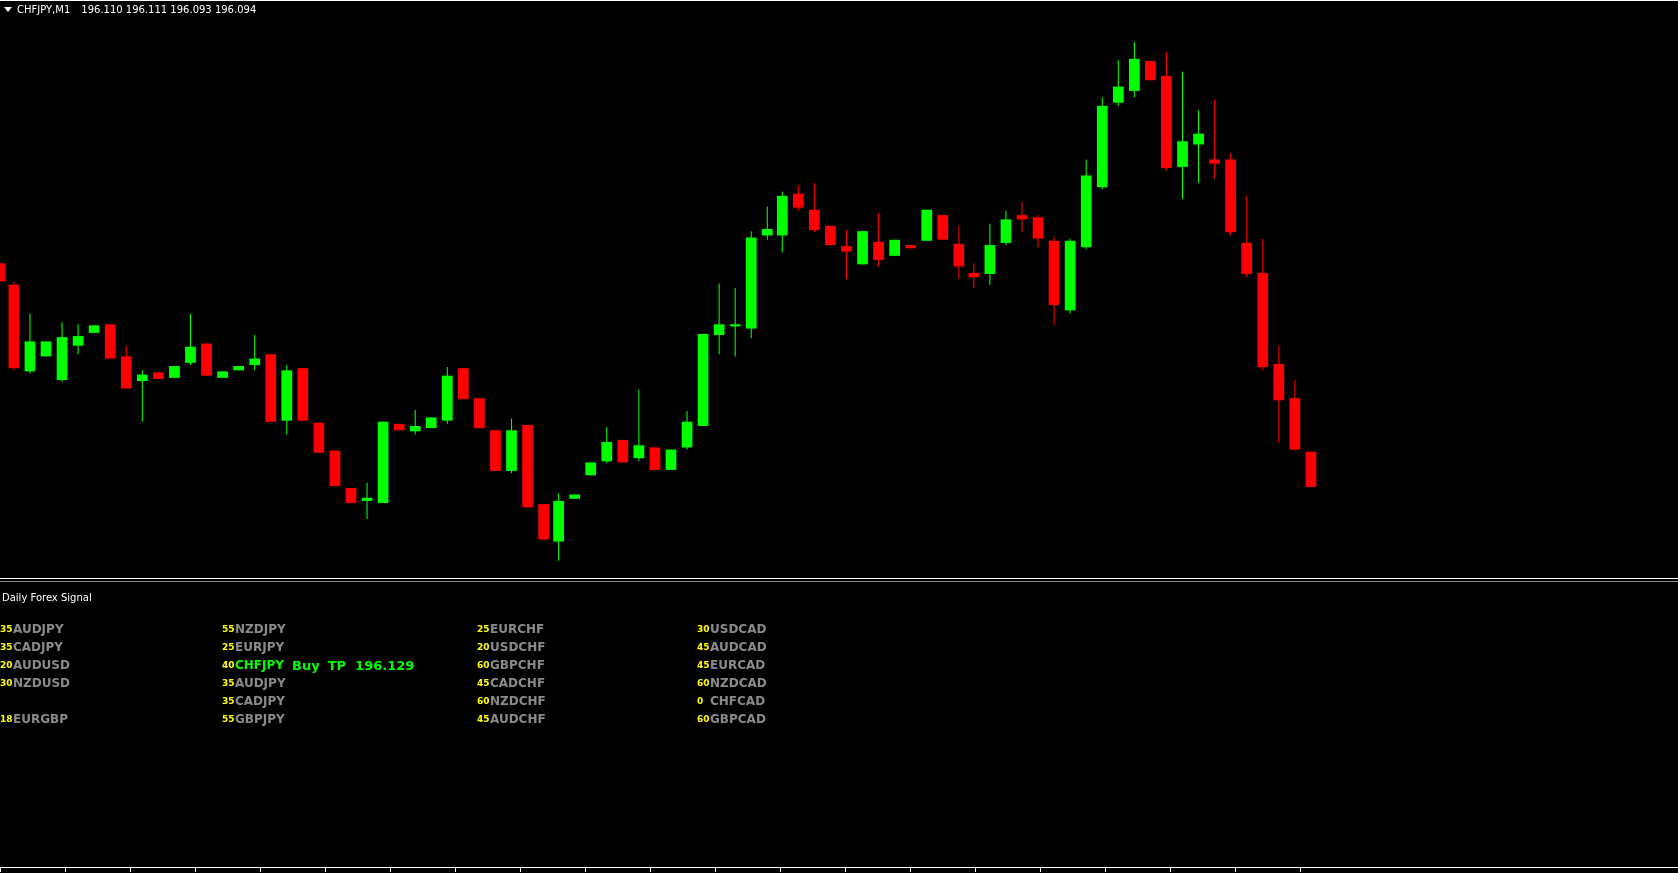  What do you see at coordinates (738, 683) in the screenshot?
I see `currency-pair: NZDCAD` at bounding box center [738, 683].